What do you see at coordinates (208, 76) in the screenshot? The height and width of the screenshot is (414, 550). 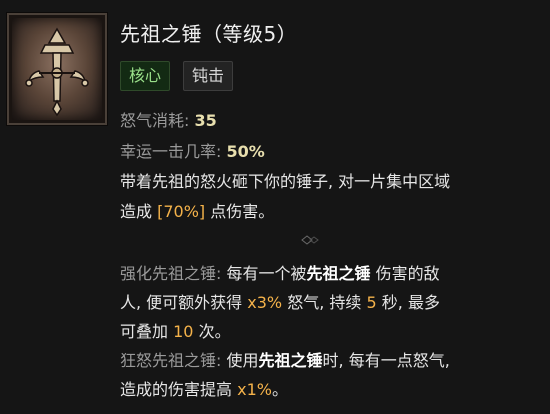 I see `tag-bludgeoning: 钝击` at bounding box center [208, 76].